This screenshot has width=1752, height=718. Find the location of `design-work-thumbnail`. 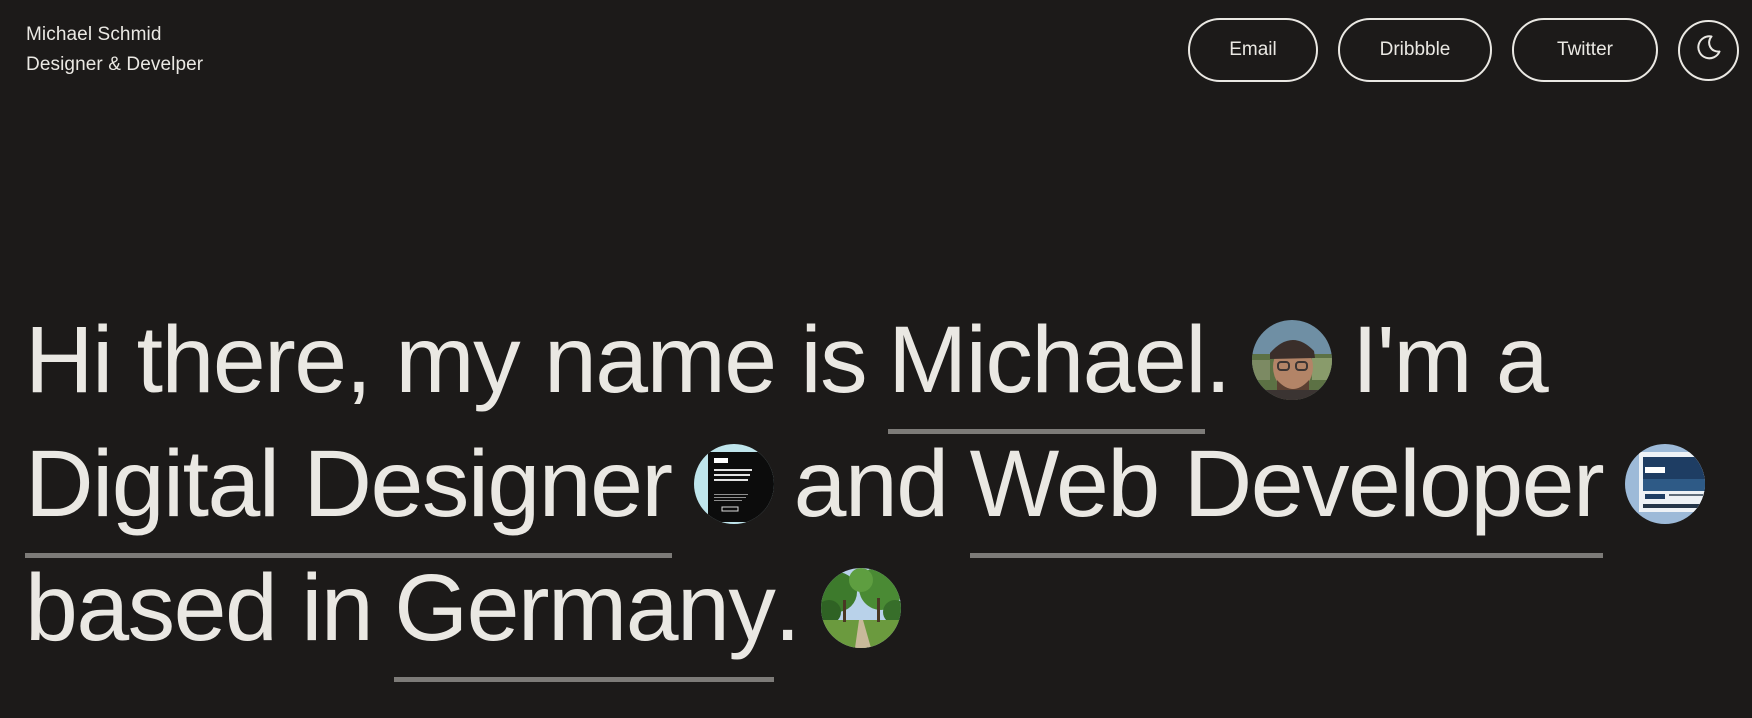

design-work-thumbnail is located at coordinates (733, 484).